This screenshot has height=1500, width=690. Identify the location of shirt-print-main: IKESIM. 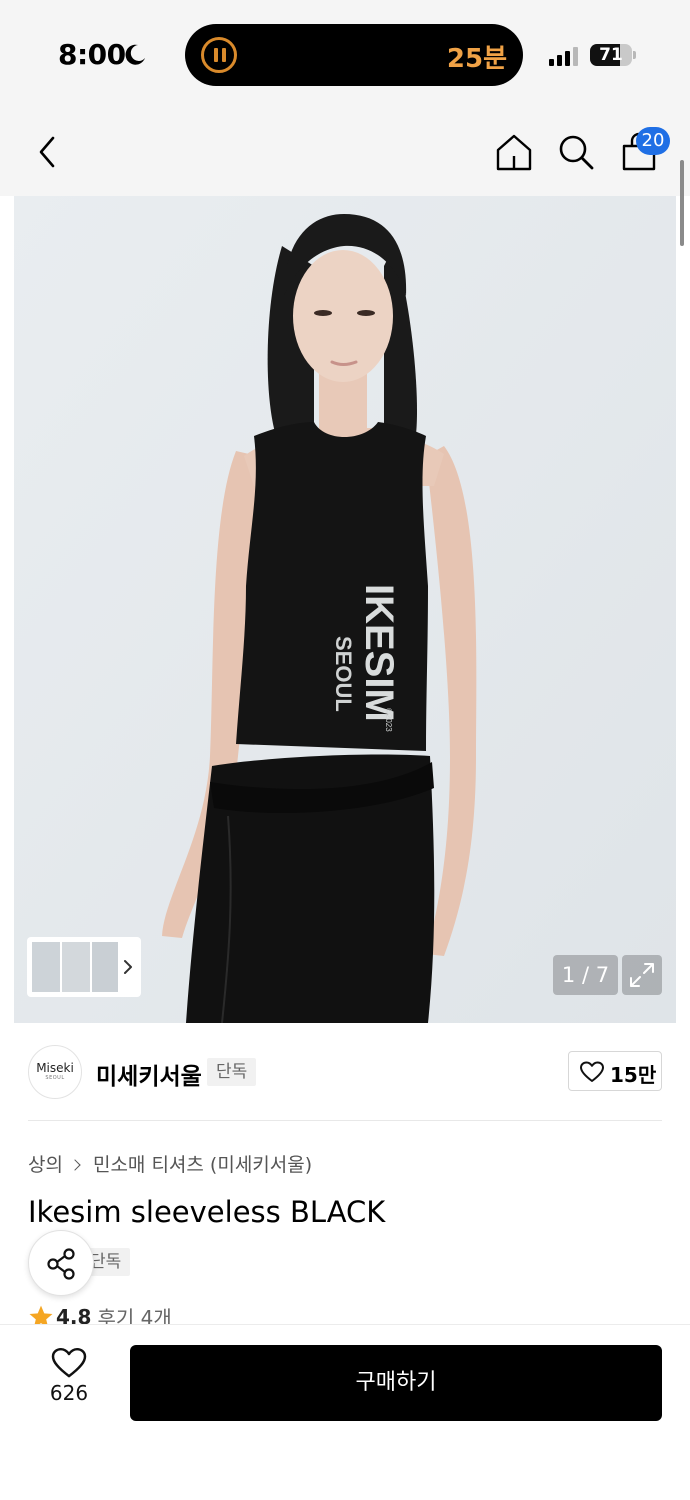
(379, 653).